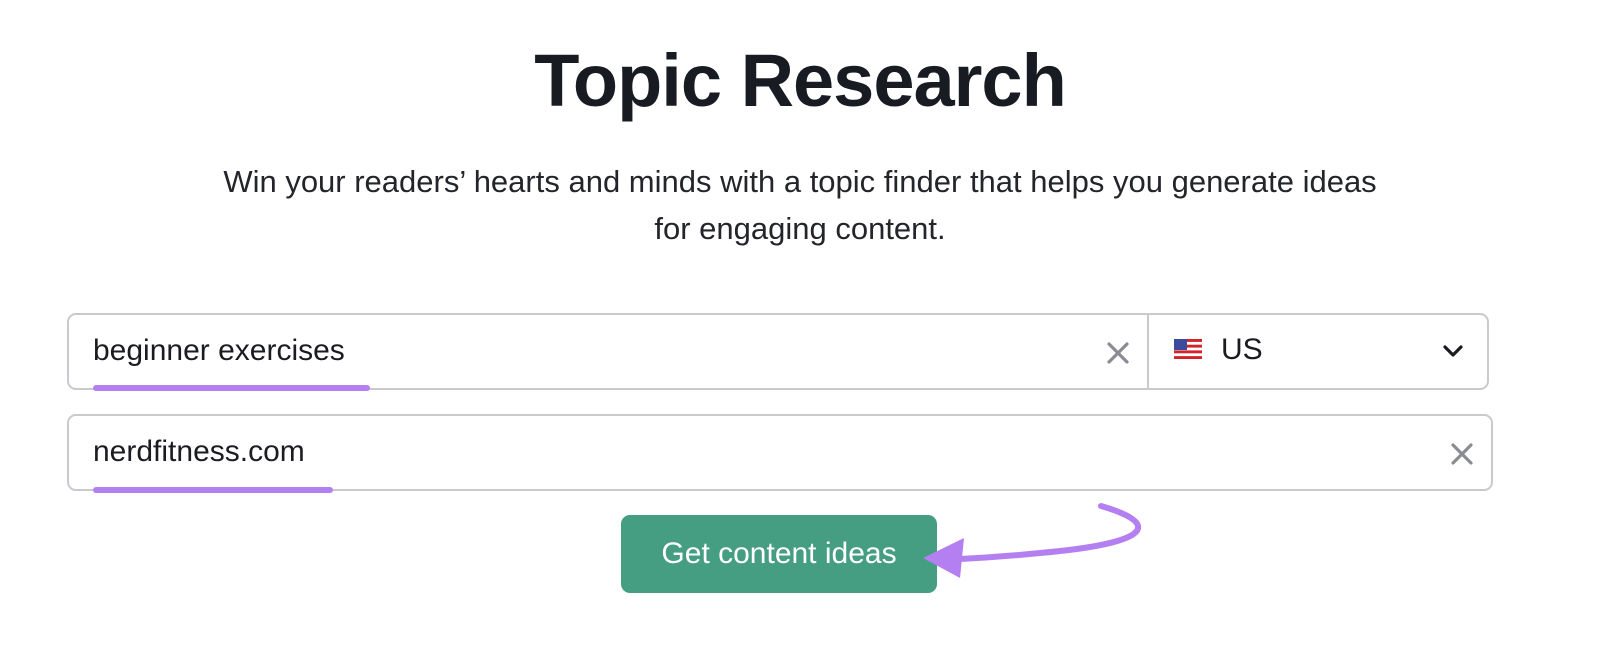 This screenshot has width=1600, height=660. Describe the element at coordinates (213, 490) in the screenshot. I see `domain-highlight-underline` at that location.